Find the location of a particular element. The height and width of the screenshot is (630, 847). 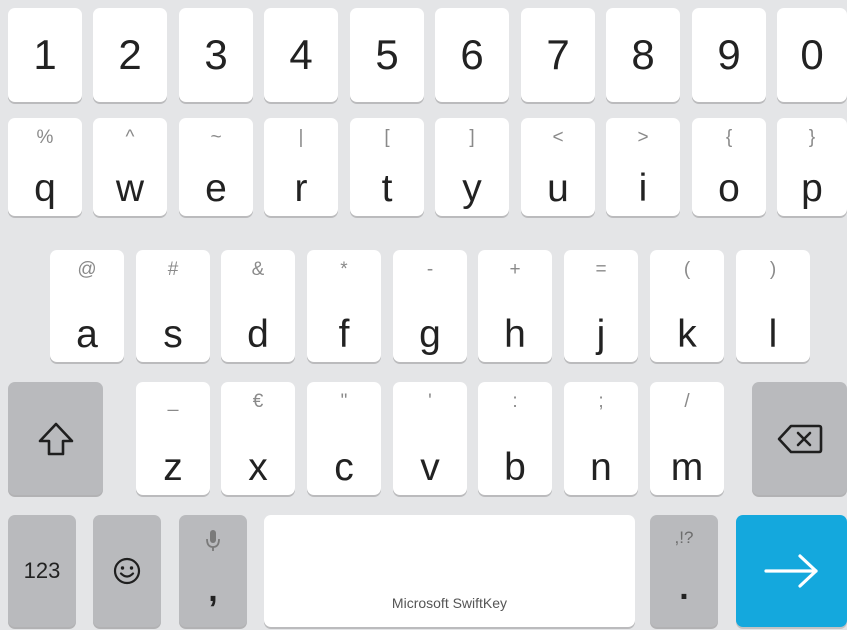

key-c: " c is located at coordinates (344, 438).